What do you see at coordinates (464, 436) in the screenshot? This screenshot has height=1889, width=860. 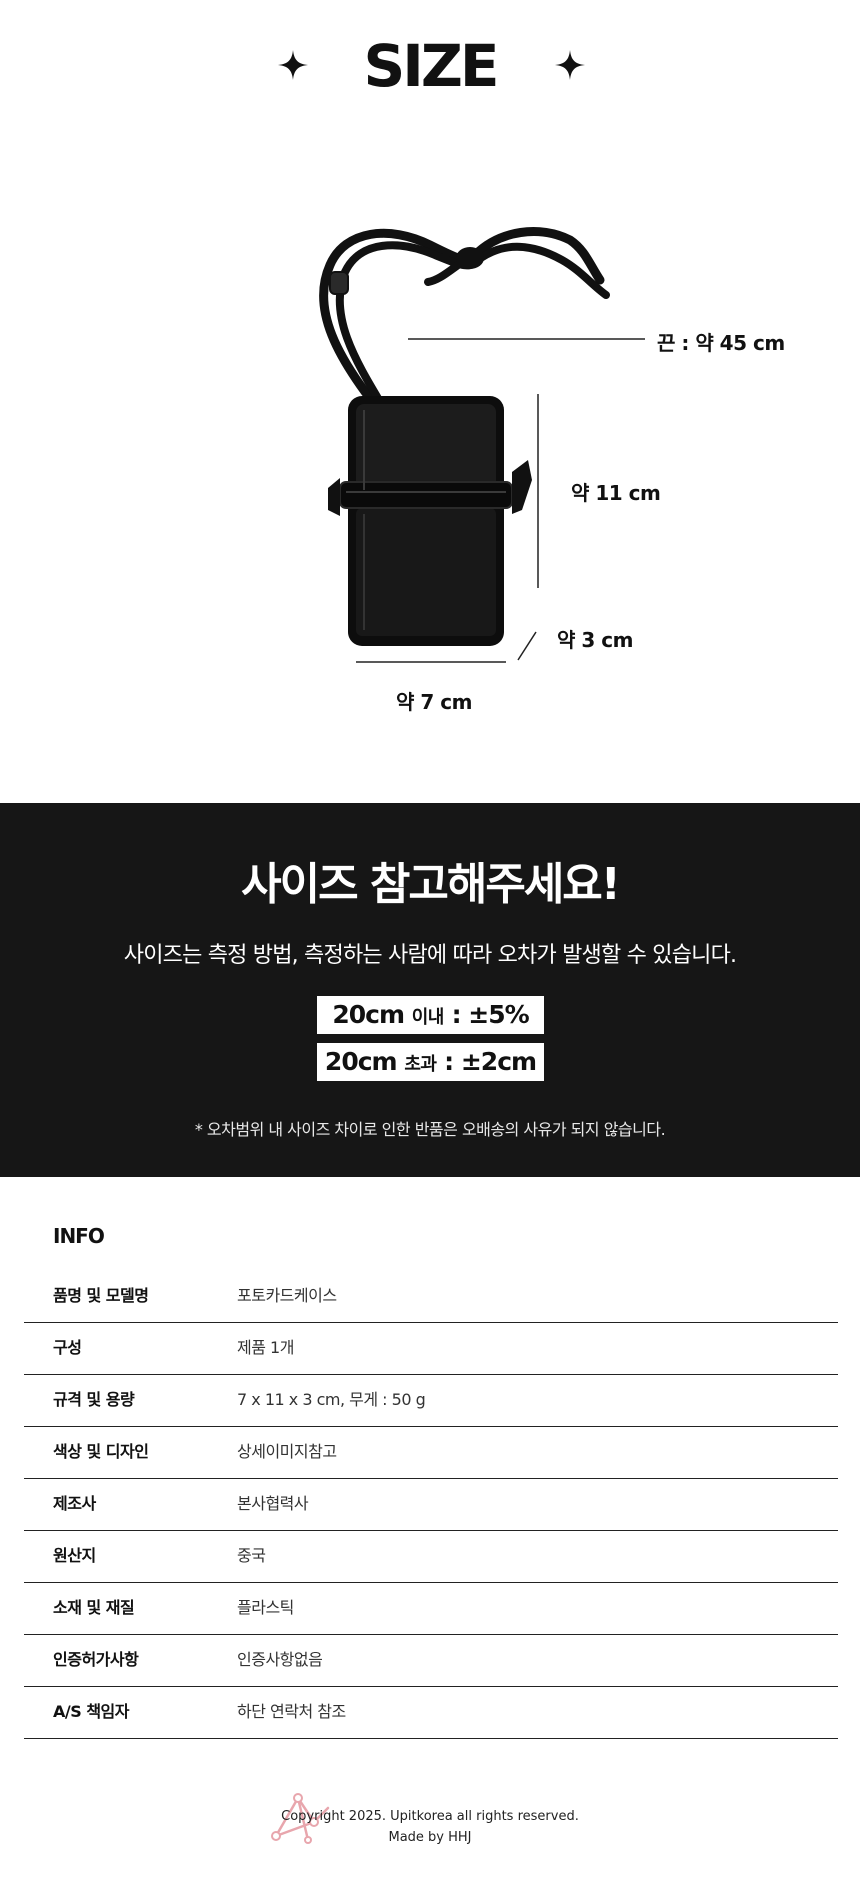 I see `photocard-case-illustration` at bounding box center [464, 436].